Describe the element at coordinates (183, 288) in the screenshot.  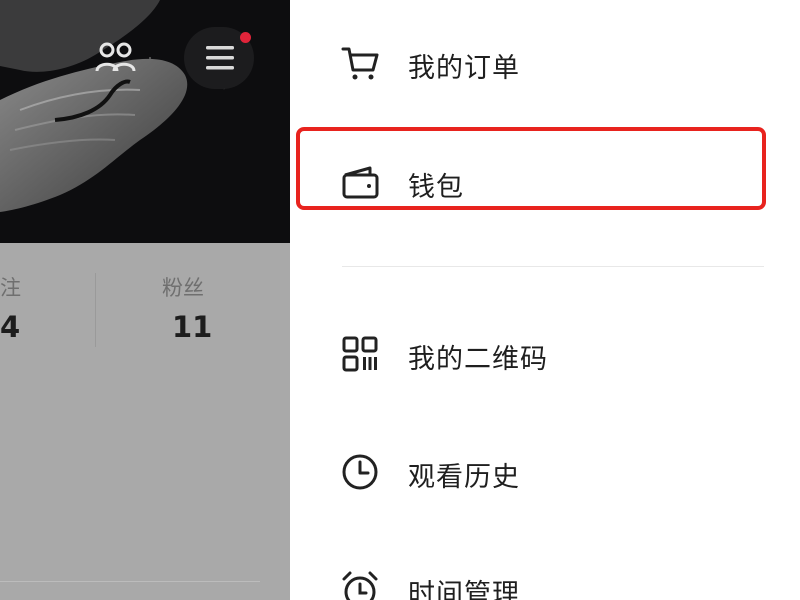
I see `followers-label: 粉丝` at that location.